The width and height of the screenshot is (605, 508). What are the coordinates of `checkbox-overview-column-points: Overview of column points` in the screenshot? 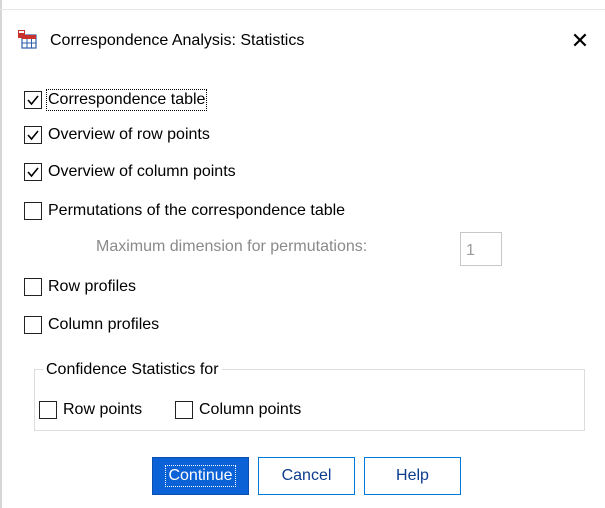 It's located at (130, 172).